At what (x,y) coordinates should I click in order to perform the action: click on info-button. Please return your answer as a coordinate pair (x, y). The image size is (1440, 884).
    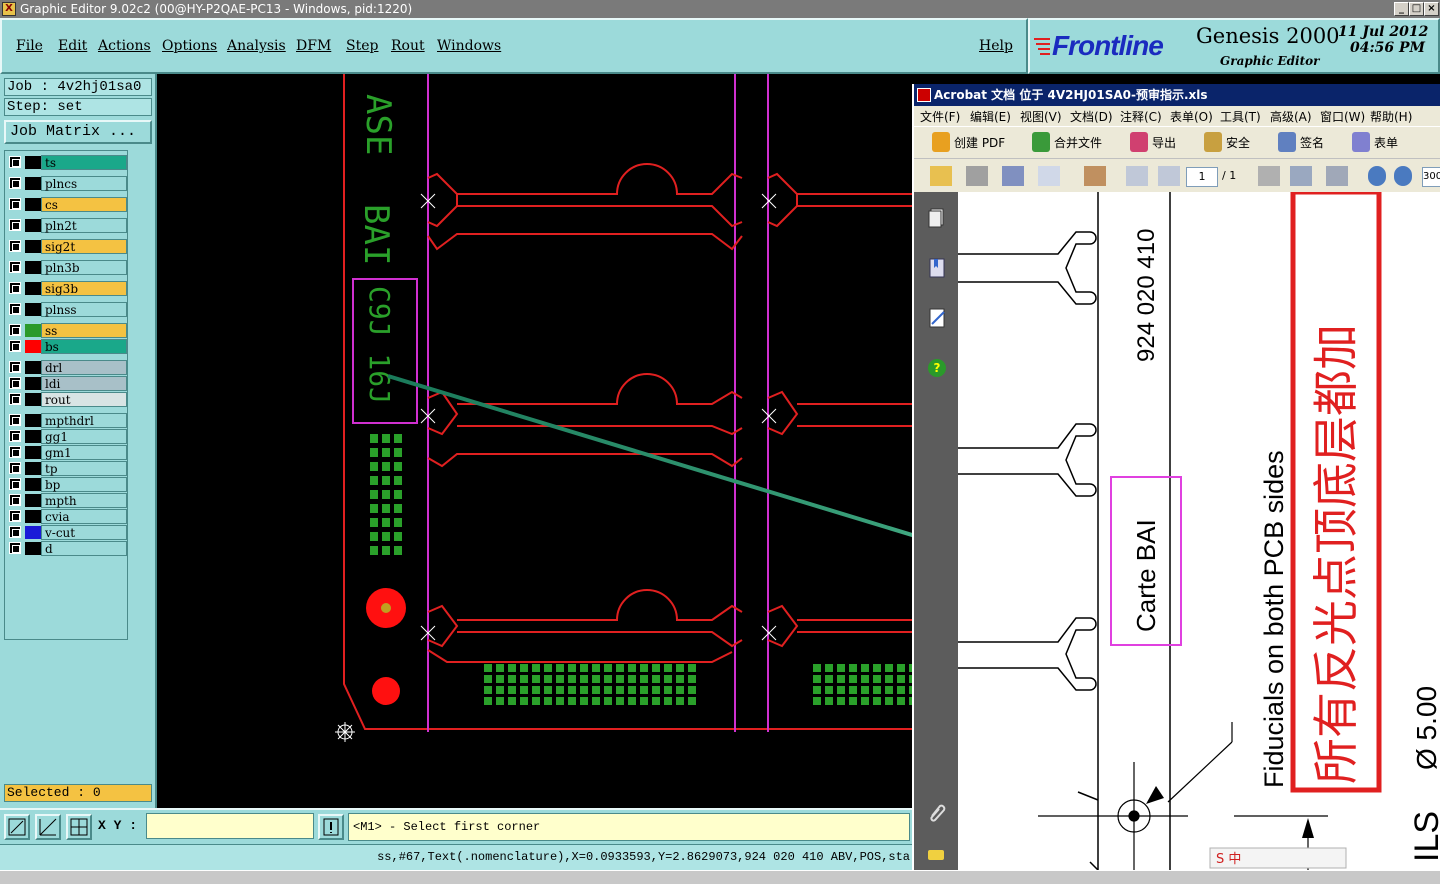
    Looking at the image, I should click on (331, 827).